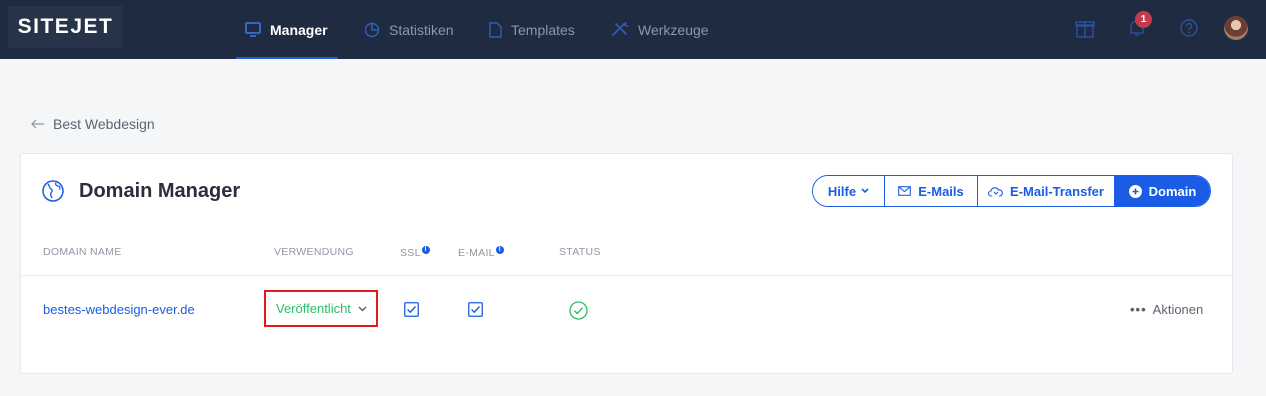 The width and height of the screenshot is (1266, 396). I want to click on column-header-usage: VERWENDUNG, so click(314, 252).